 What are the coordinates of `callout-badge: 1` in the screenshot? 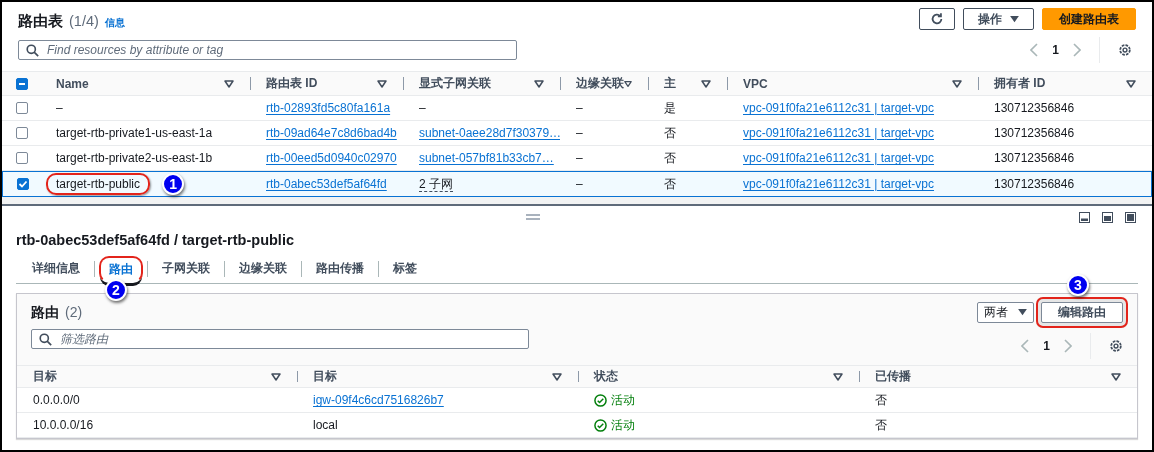 It's located at (173, 184).